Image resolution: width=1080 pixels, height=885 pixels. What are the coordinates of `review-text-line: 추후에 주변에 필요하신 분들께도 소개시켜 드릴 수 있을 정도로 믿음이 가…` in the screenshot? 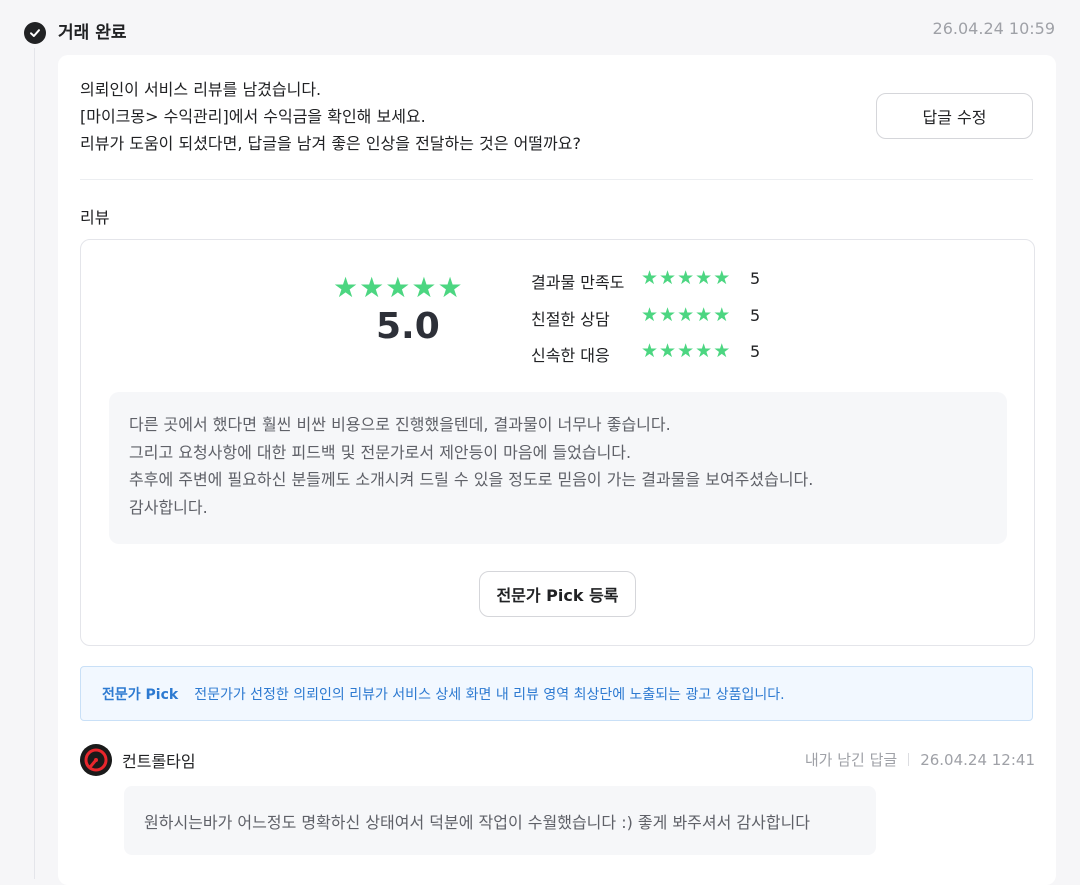 It's located at (471, 479).